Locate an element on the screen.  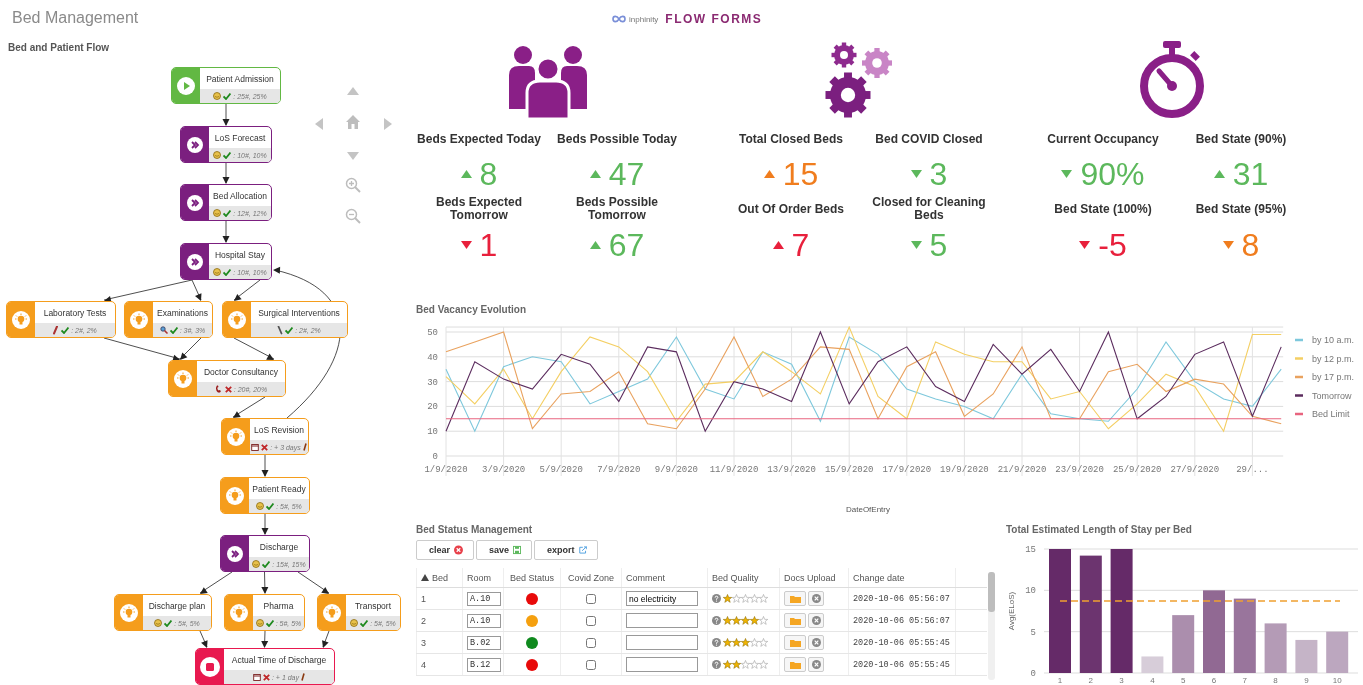
room-field: B.12 is located at coordinates (484, 664).